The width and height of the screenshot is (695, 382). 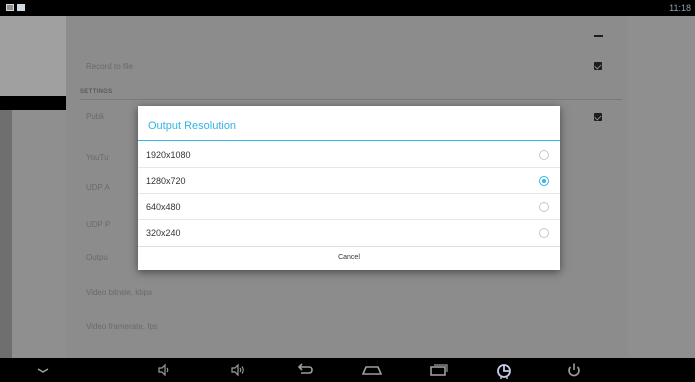 I want to click on setting-label: Video bitrate, kbps, so click(x=119, y=292).